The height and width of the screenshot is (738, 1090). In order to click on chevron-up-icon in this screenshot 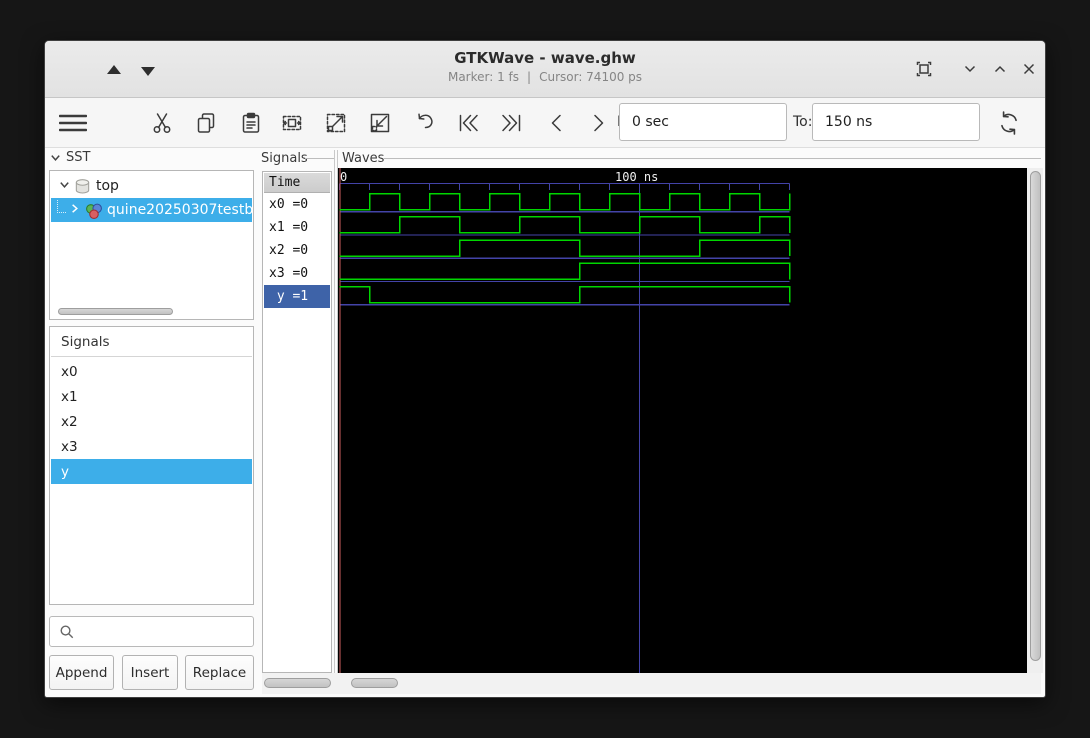, I will do `click(1000, 69)`.